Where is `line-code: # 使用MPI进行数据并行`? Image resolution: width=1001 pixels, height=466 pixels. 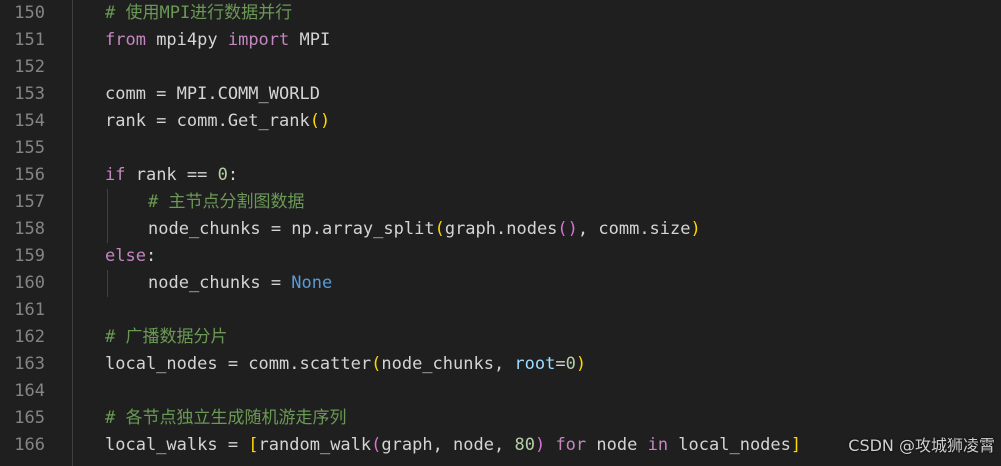
line-code: # 使用MPI进行数据并行 is located at coordinates (198, 13).